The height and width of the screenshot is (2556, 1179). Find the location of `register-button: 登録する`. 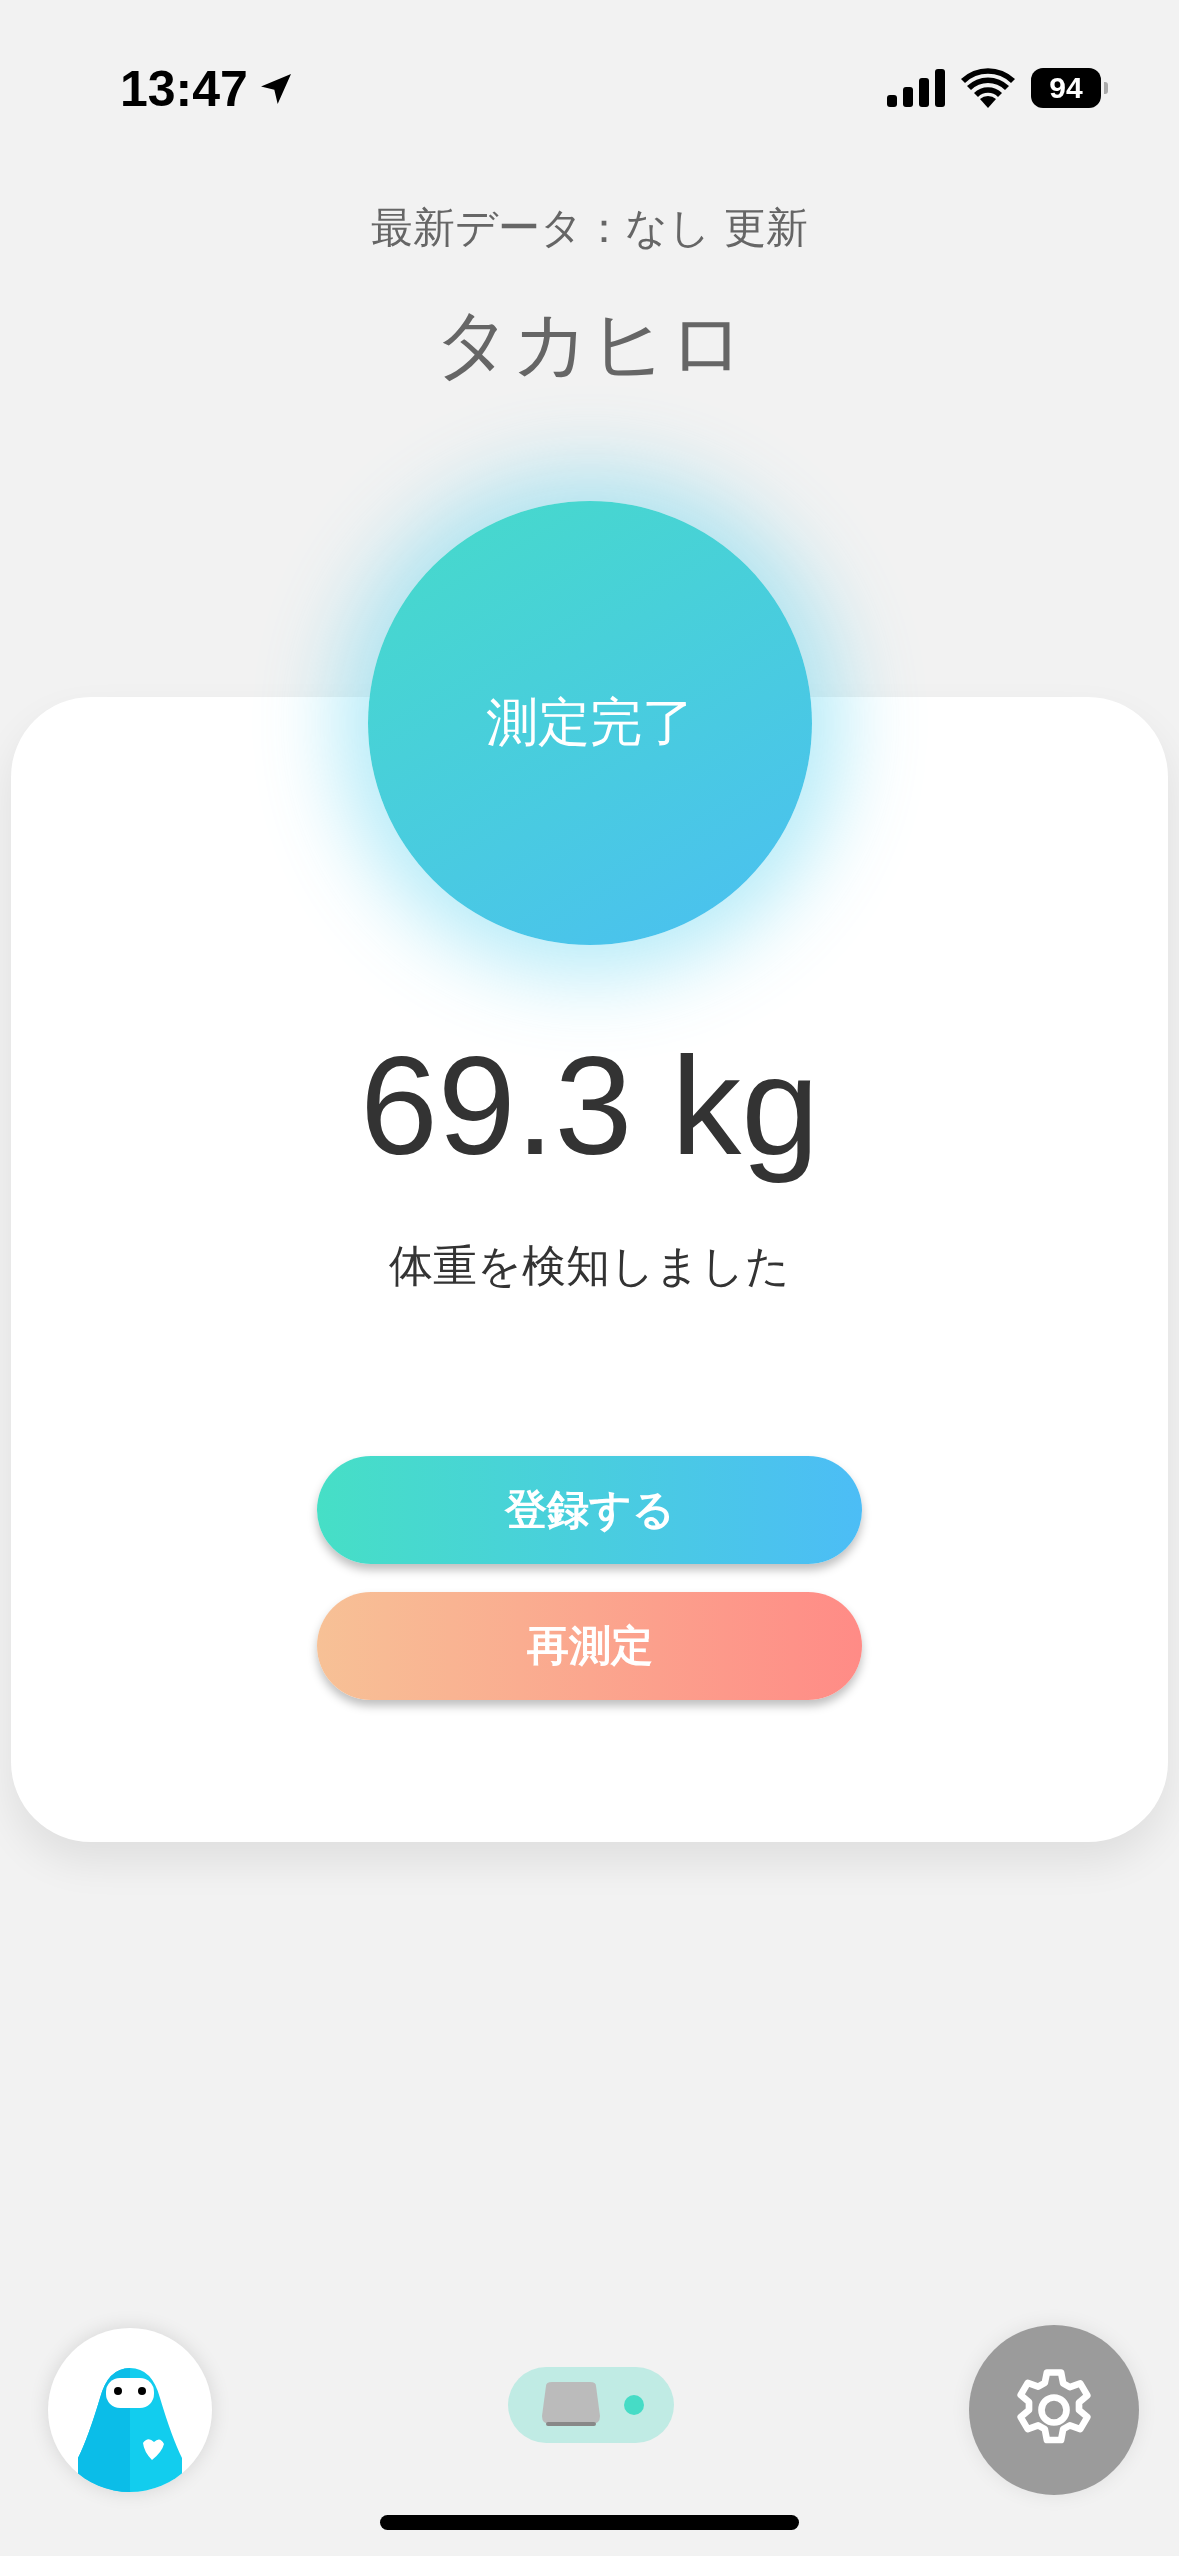

register-button: 登録する is located at coordinates (589, 1510).